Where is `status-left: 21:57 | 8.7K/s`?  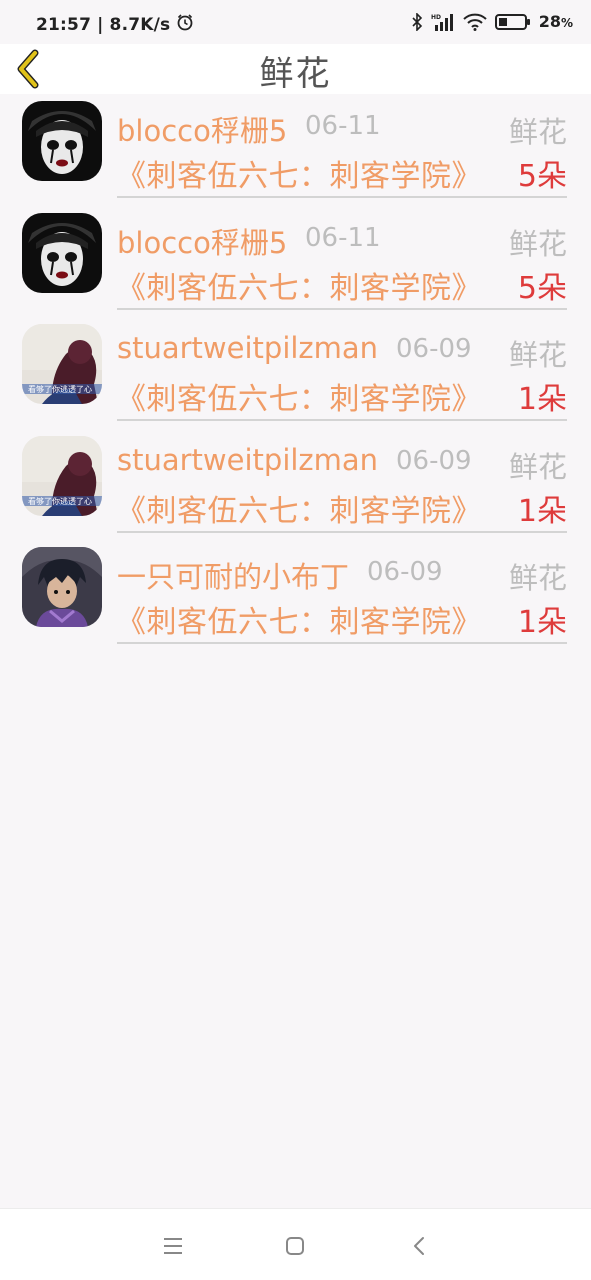
status-left: 21:57 | 8.7K/s is located at coordinates (115, 24).